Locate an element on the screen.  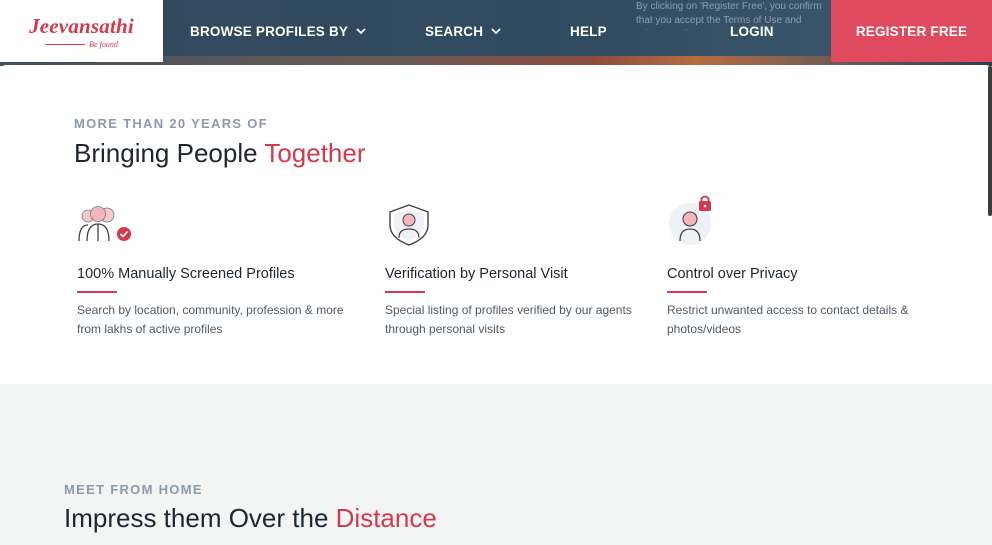
feature-title: Control over Privacy is located at coordinates (732, 274).